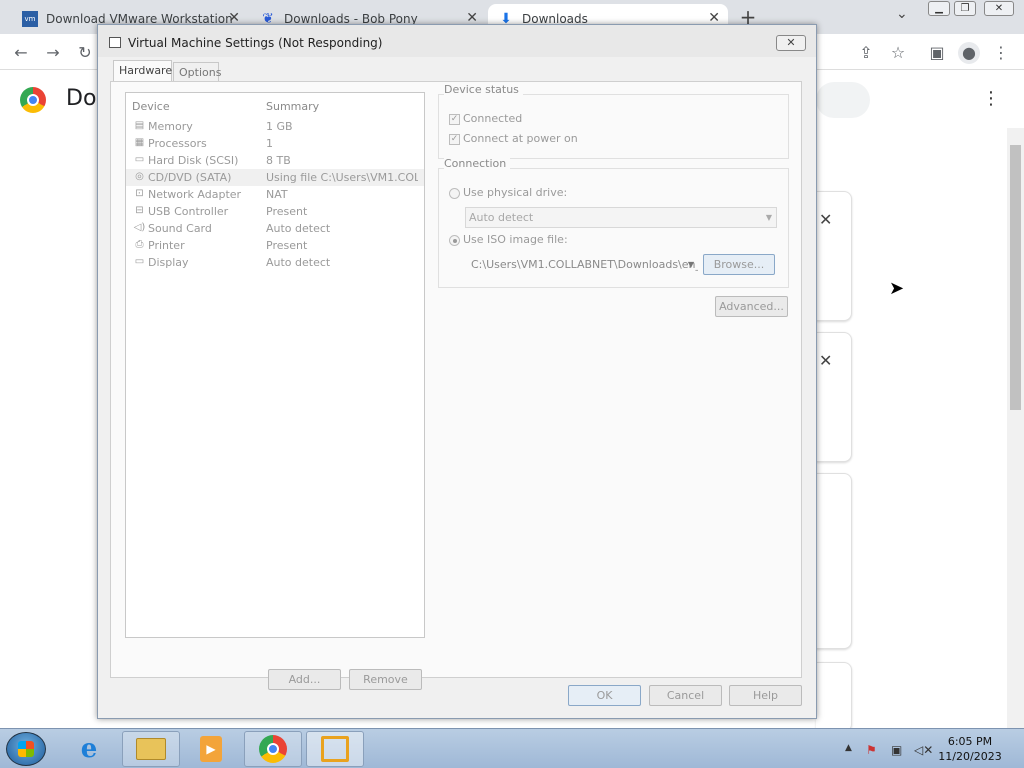 This screenshot has height=768, width=1024. Describe the element at coordinates (898, 53) in the screenshot. I see `bookmark-star-icon: ☆` at that location.